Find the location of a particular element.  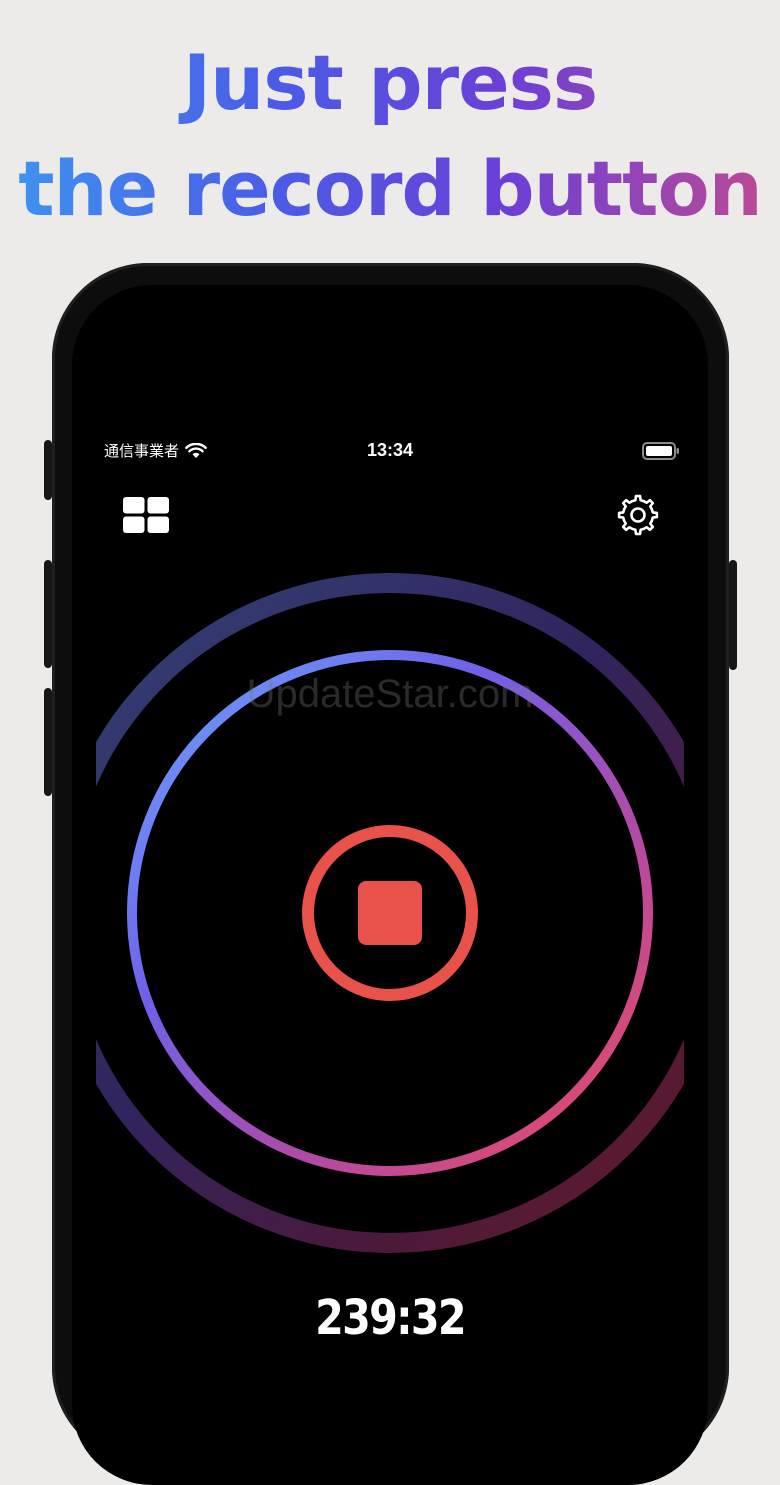

watermark: UpdateStar.com is located at coordinates (390, 694).